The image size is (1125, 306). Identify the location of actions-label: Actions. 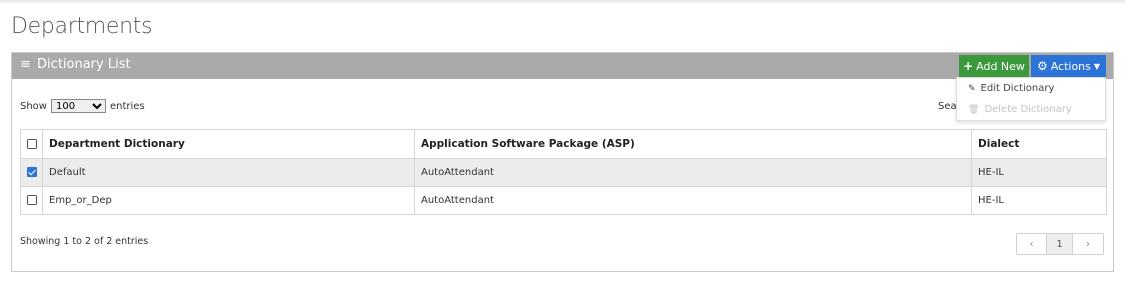
(1070, 66).